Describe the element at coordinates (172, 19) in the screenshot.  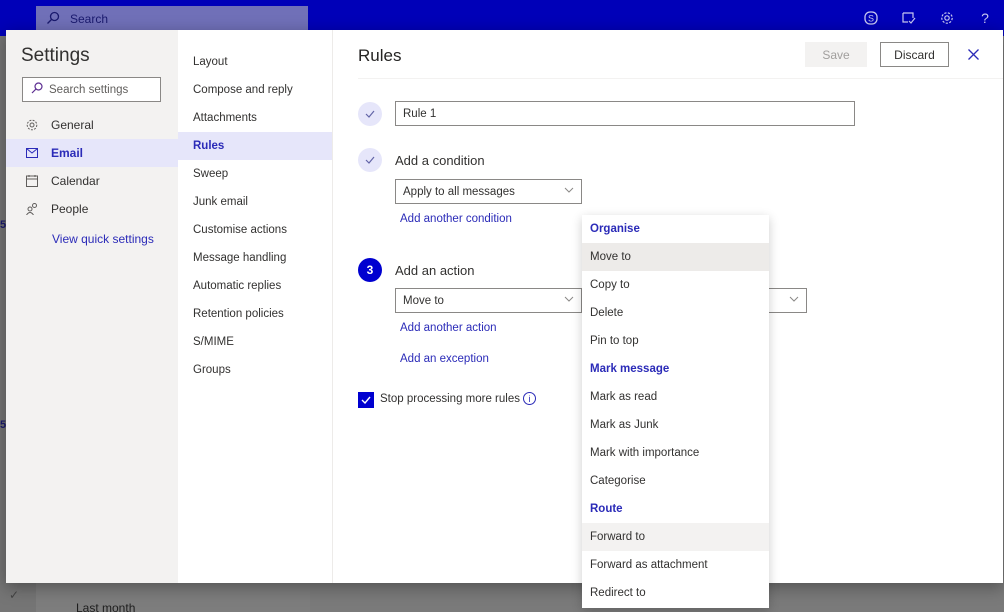
I see `app-search-box: Search` at that location.